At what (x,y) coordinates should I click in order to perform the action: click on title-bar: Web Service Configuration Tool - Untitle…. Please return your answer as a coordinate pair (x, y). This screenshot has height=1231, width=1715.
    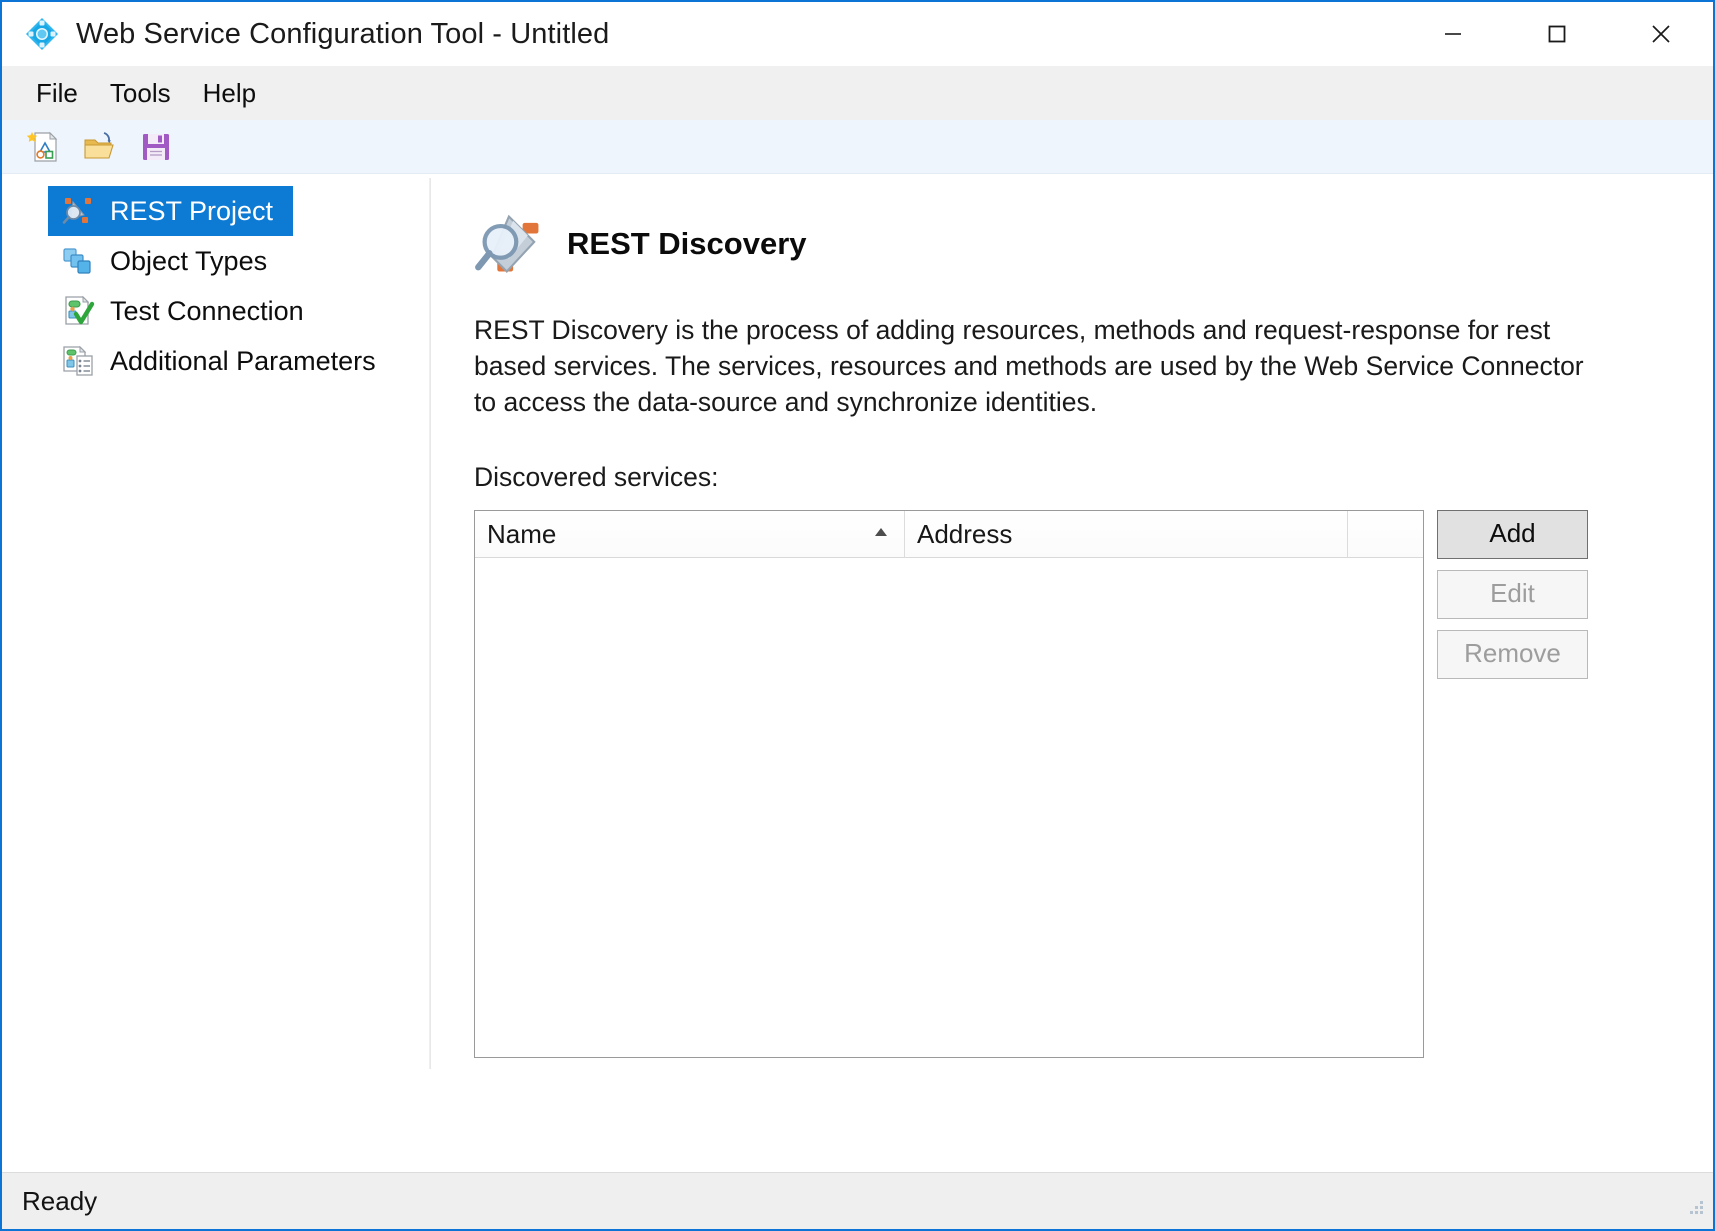
    Looking at the image, I should click on (857, 34).